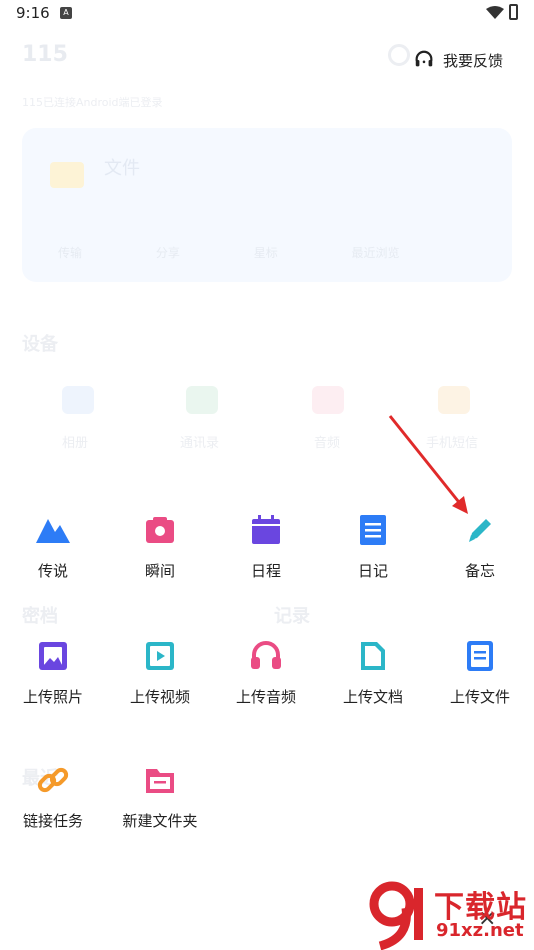  I want to click on menu-item-upload-document: 上传文档, so click(373, 671).